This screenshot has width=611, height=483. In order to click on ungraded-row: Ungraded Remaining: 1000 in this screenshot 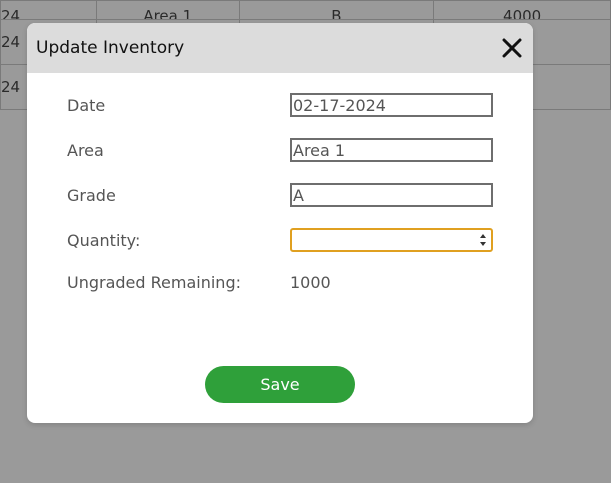, I will do `click(199, 282)`.